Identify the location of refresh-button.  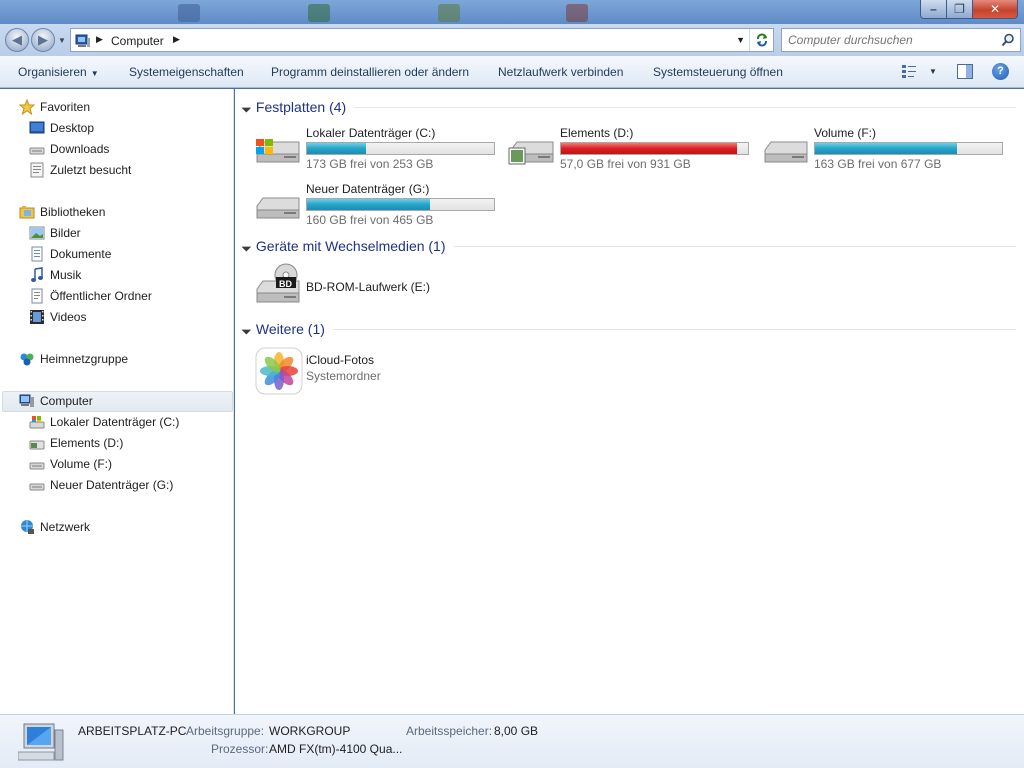
(761, 40).